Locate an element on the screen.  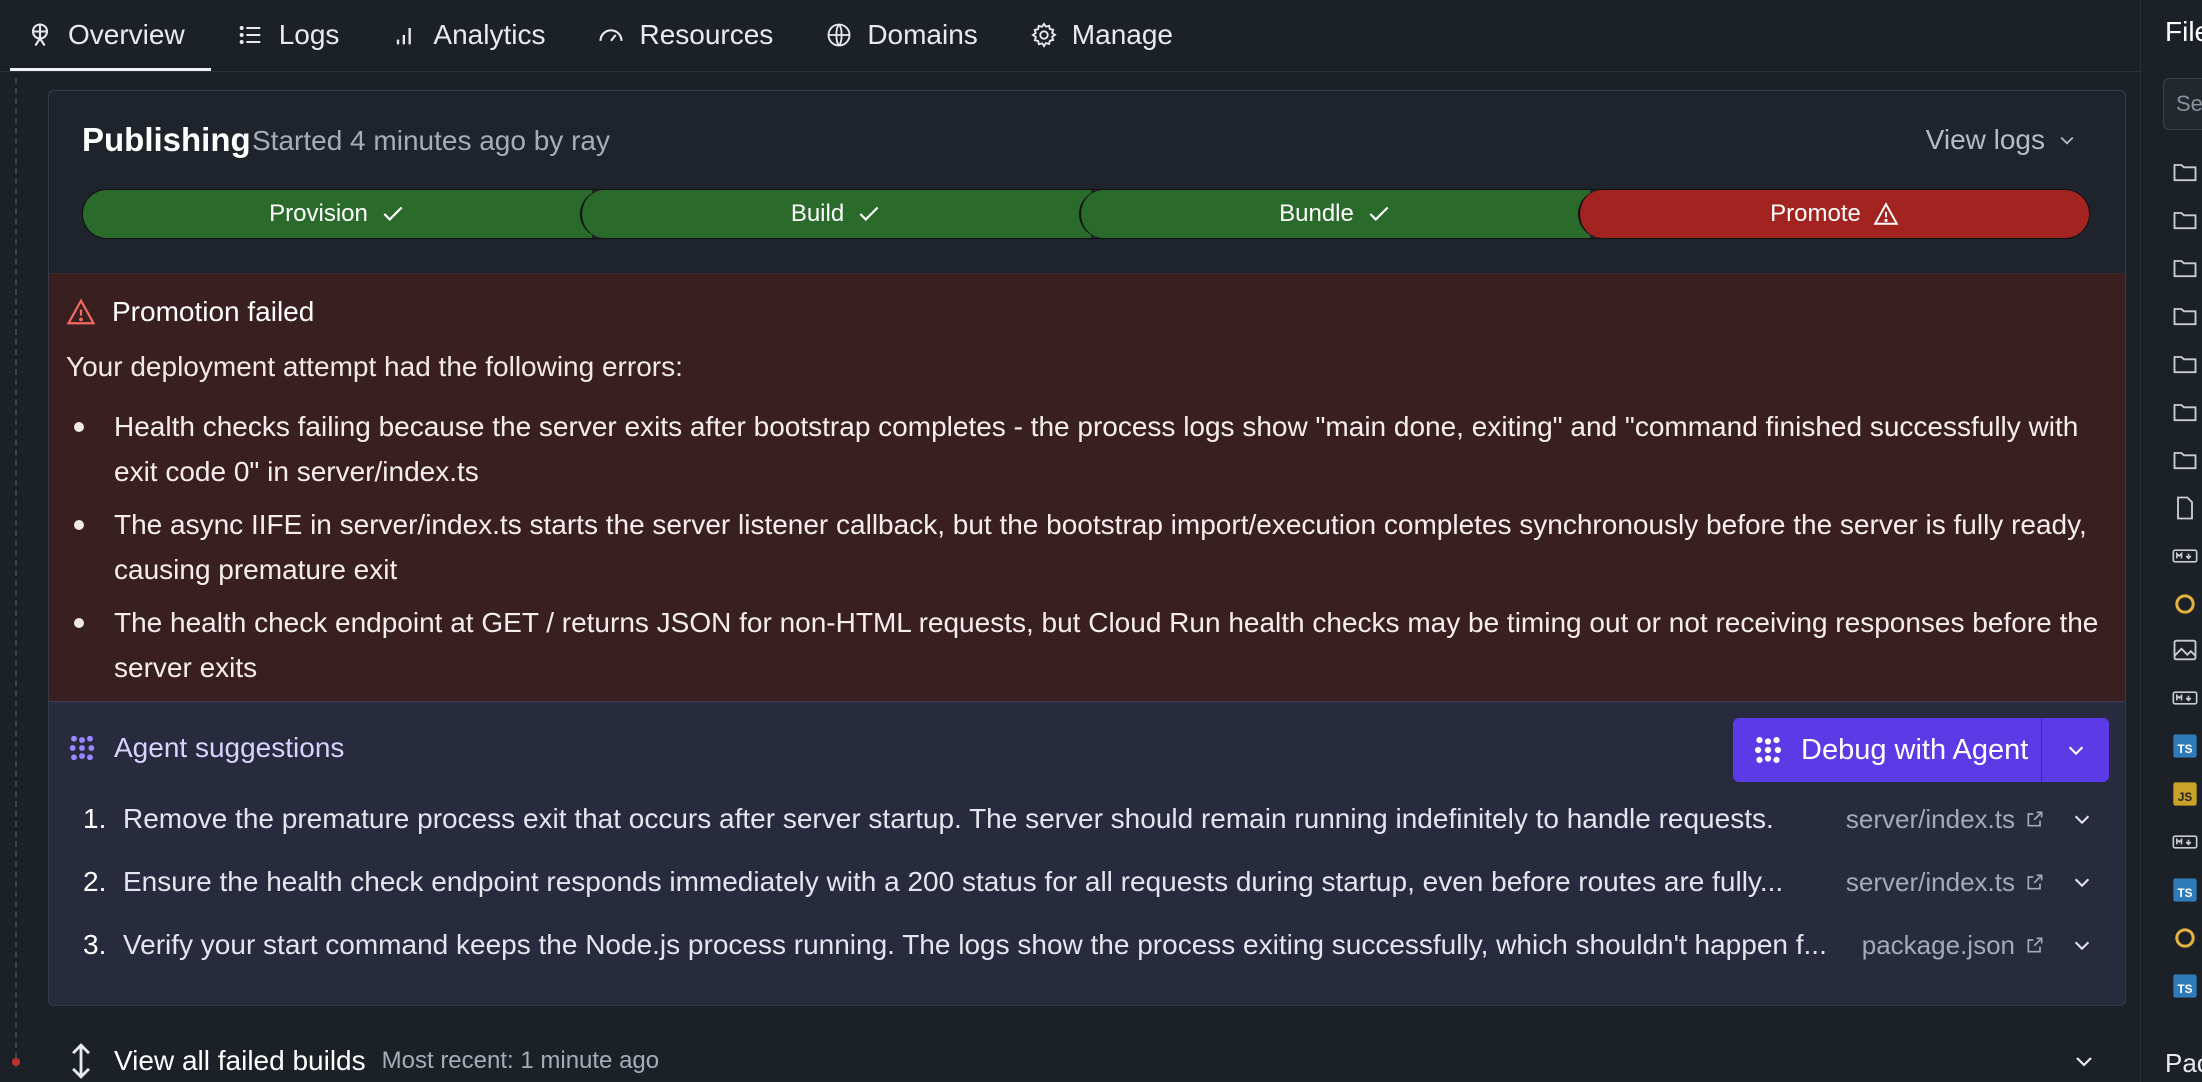
view-logs-button: View logs is located at coordinates (2001, 140).